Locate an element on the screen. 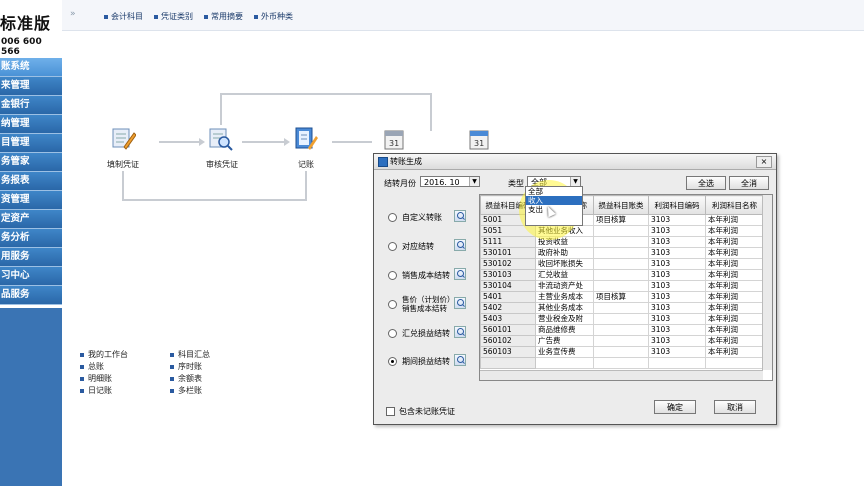  link-balance-sheet: 余额表 is located at coordinates (190, 379).